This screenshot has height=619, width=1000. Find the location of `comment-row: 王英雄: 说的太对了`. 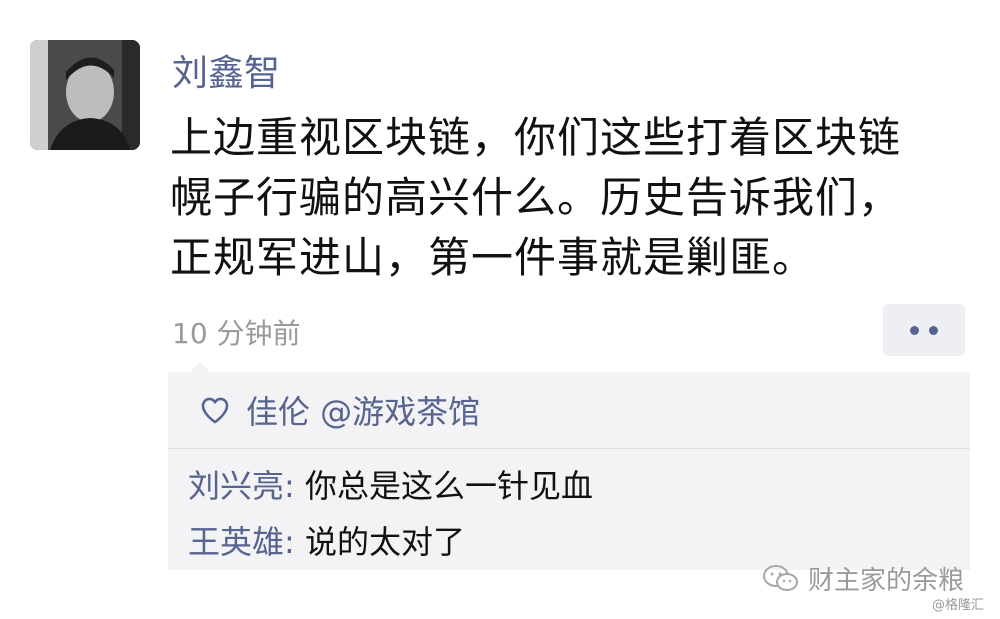

comment-row: 王英雄: 说的太对了 is located at coordinates (390, 542).